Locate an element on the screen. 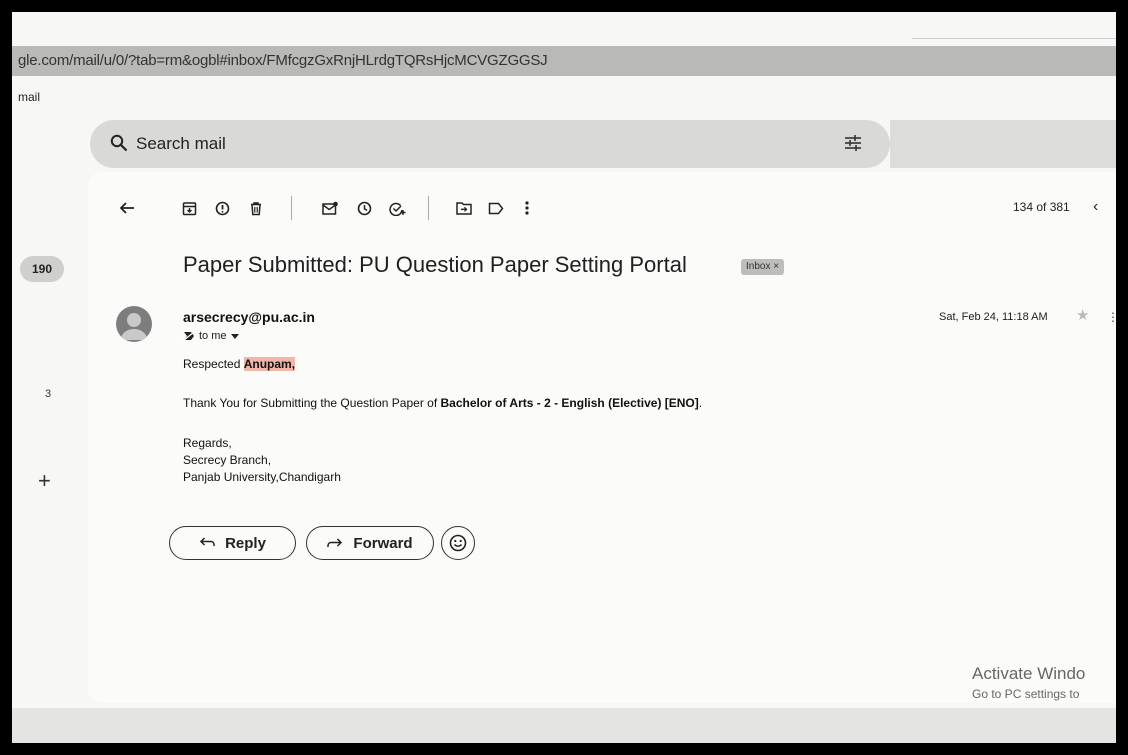  search-input: Search mail is located at coordinates (181, 144).